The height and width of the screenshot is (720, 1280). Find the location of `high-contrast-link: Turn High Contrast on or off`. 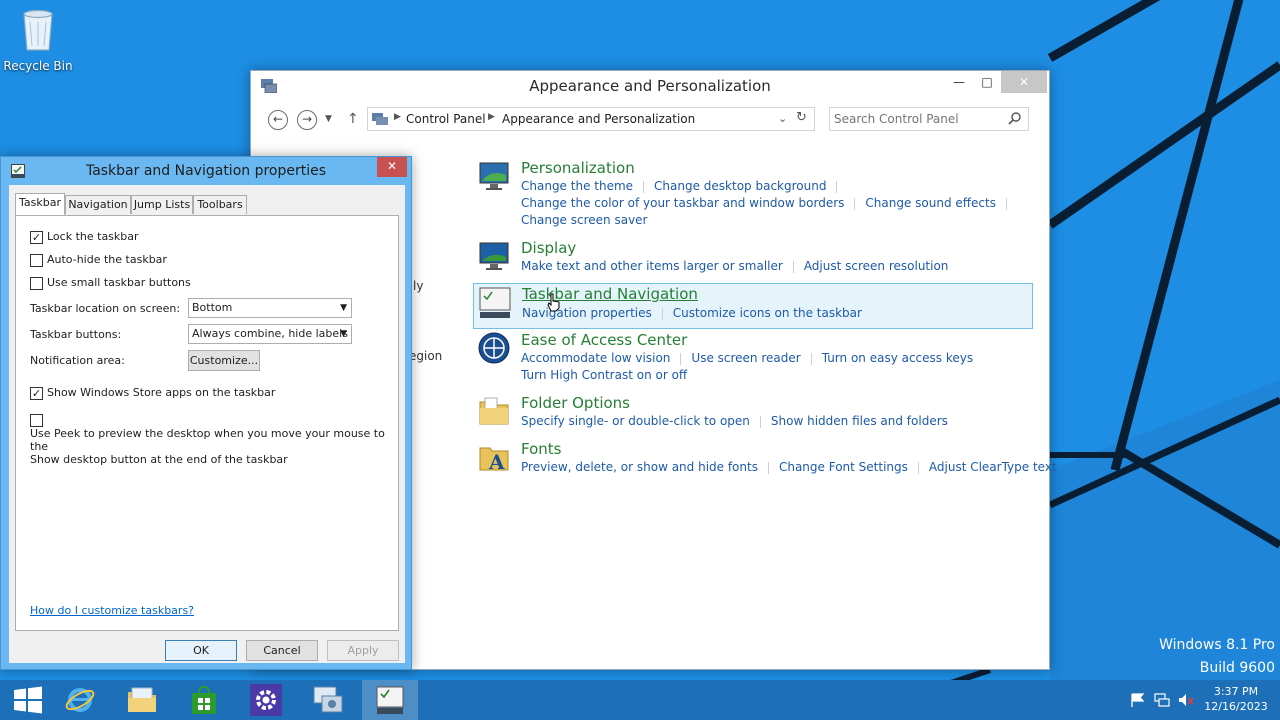

high-contrast-link: Turn High Contrast on or off is located at coordinates (604, 375).